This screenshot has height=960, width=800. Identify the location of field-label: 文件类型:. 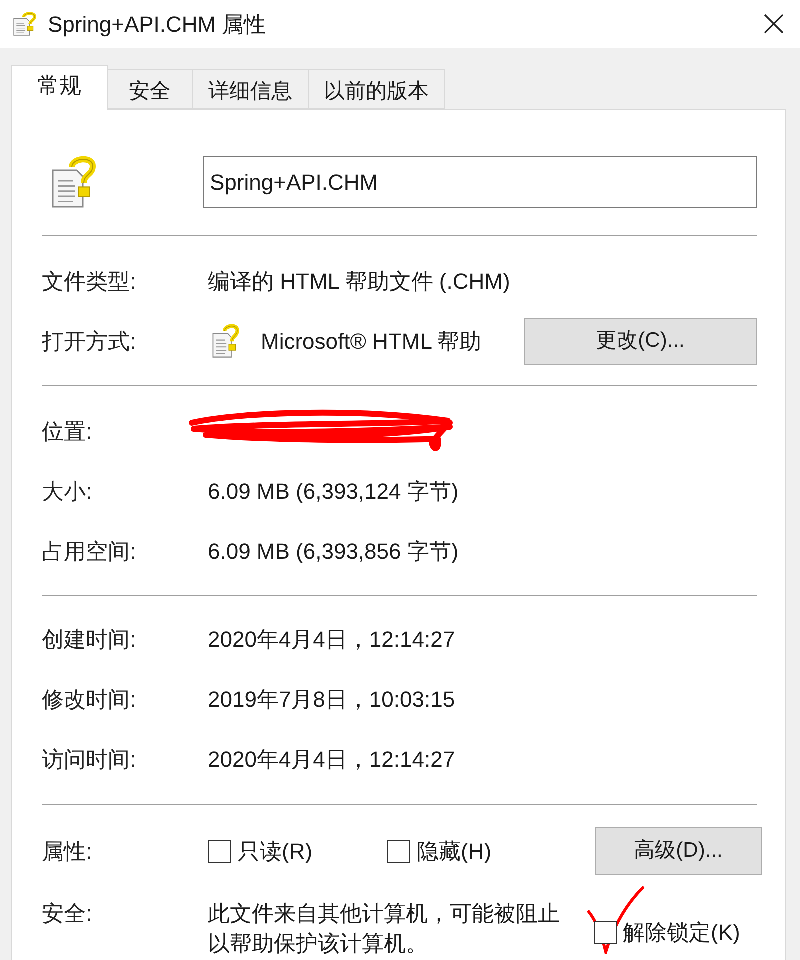
(89, 282).